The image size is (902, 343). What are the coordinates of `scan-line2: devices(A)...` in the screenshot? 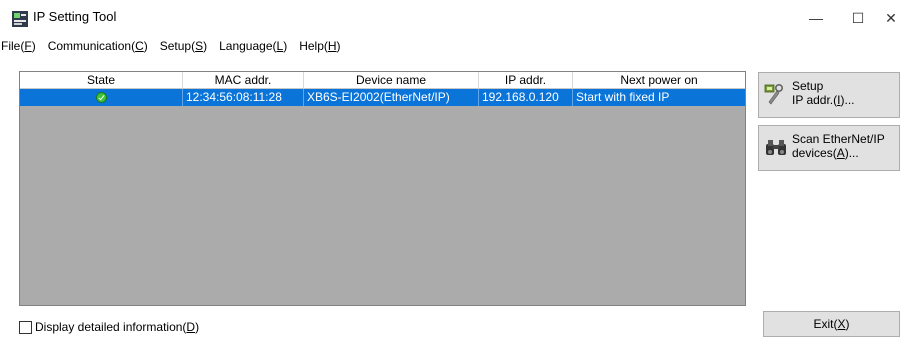 It's located at (825, 153).